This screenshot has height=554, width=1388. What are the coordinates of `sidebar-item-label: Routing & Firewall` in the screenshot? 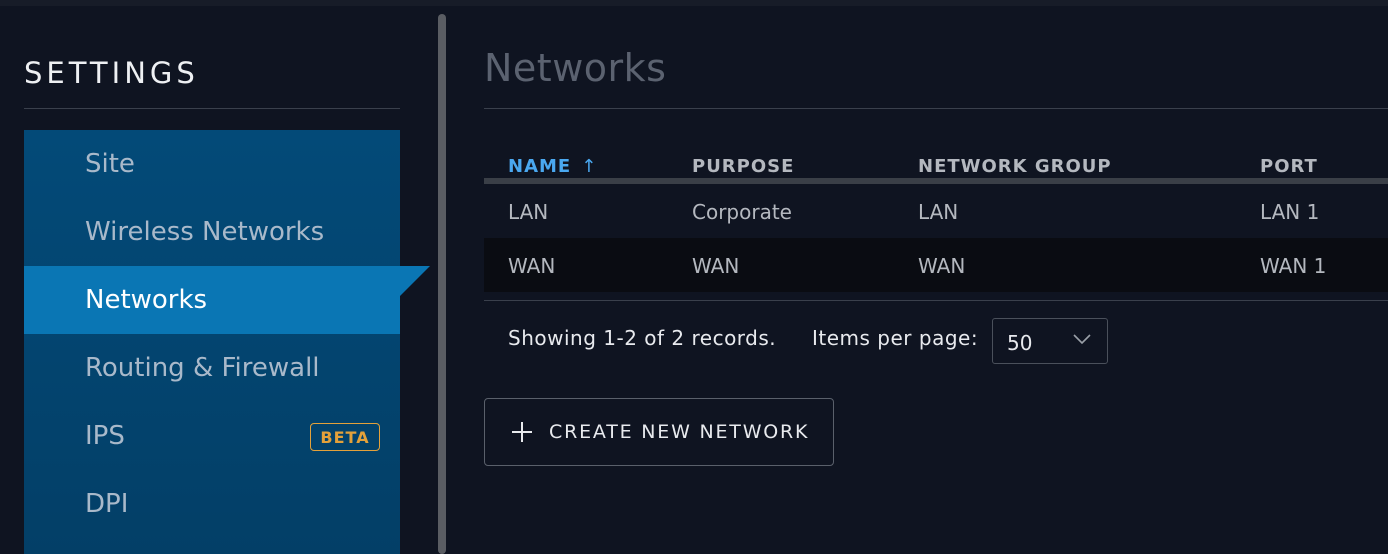 It's located at (202, 368).